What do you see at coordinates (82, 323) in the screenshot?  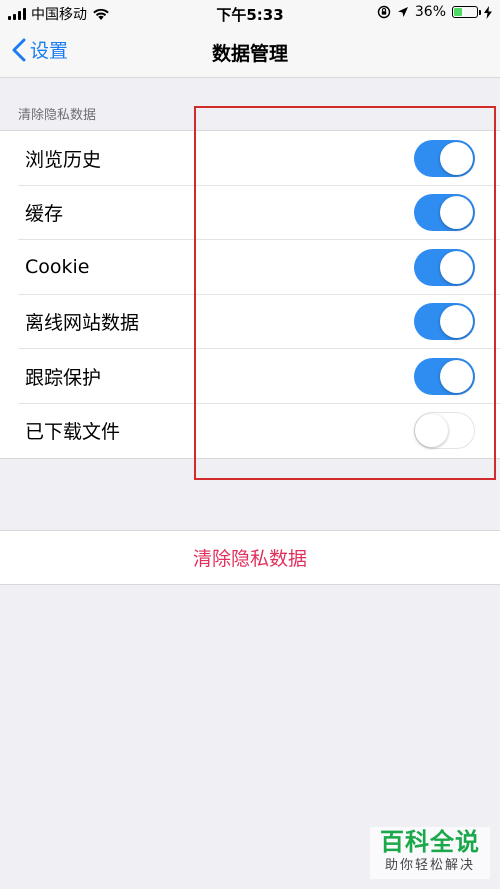 I see `list-item-label: 离线网站数据` at bounding box center [82, 323].